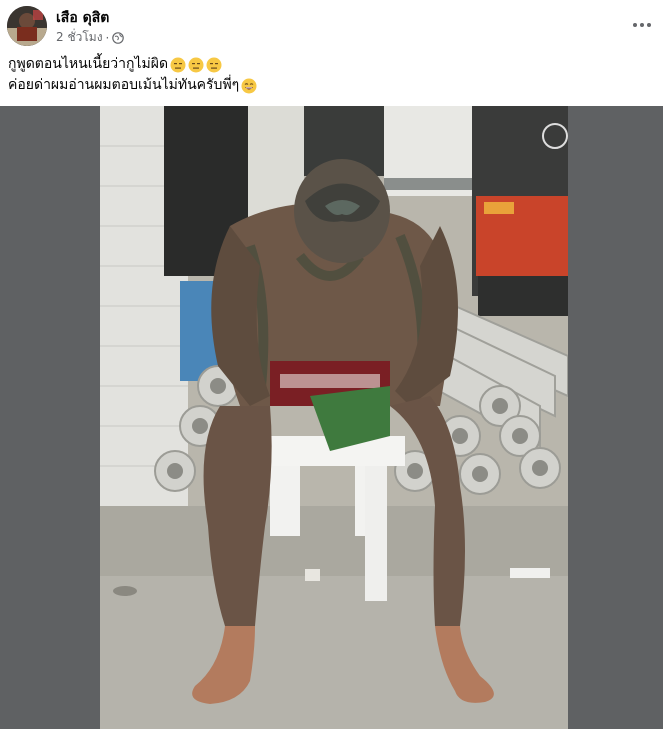 The width and height of the screenshot is (663, 729). I want to click on post-meta: 2 ชั่วโมง ·, so click(90, 37).